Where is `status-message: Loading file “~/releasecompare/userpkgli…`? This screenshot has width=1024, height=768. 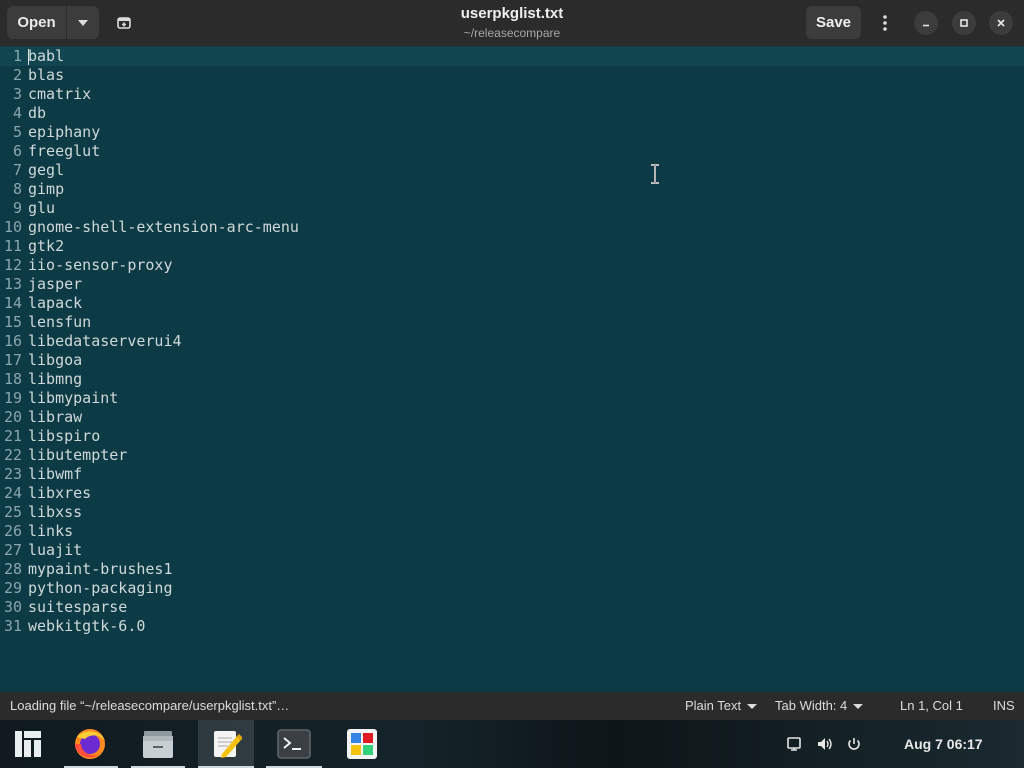
status-message: Loading file “~/releasecompare/userpkgli… is located at coordinates (150, 705).